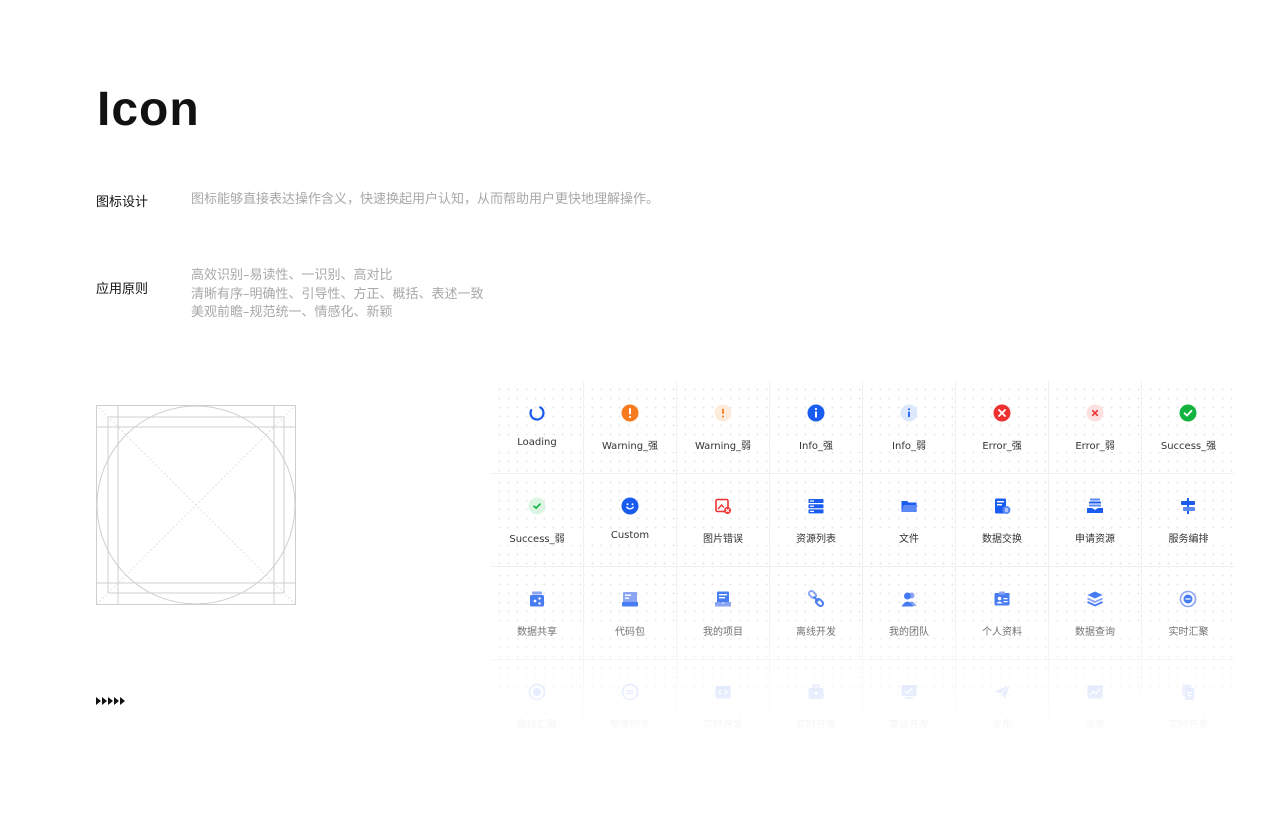 This screenshot has height=817, width=1280. I want to click on section-line: 图标能够直接表达操作含义，快速换起用户认知，从而帮助用户更快地理解操作。, so click(425, 199).